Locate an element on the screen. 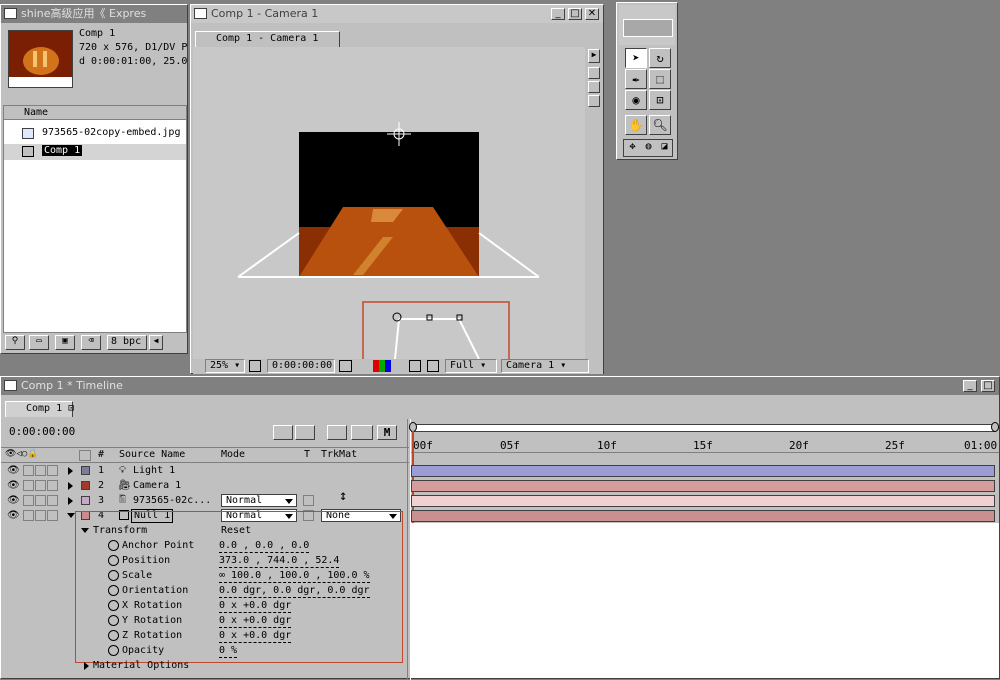  mode-select: Normal is located at coordinates (259, 500).